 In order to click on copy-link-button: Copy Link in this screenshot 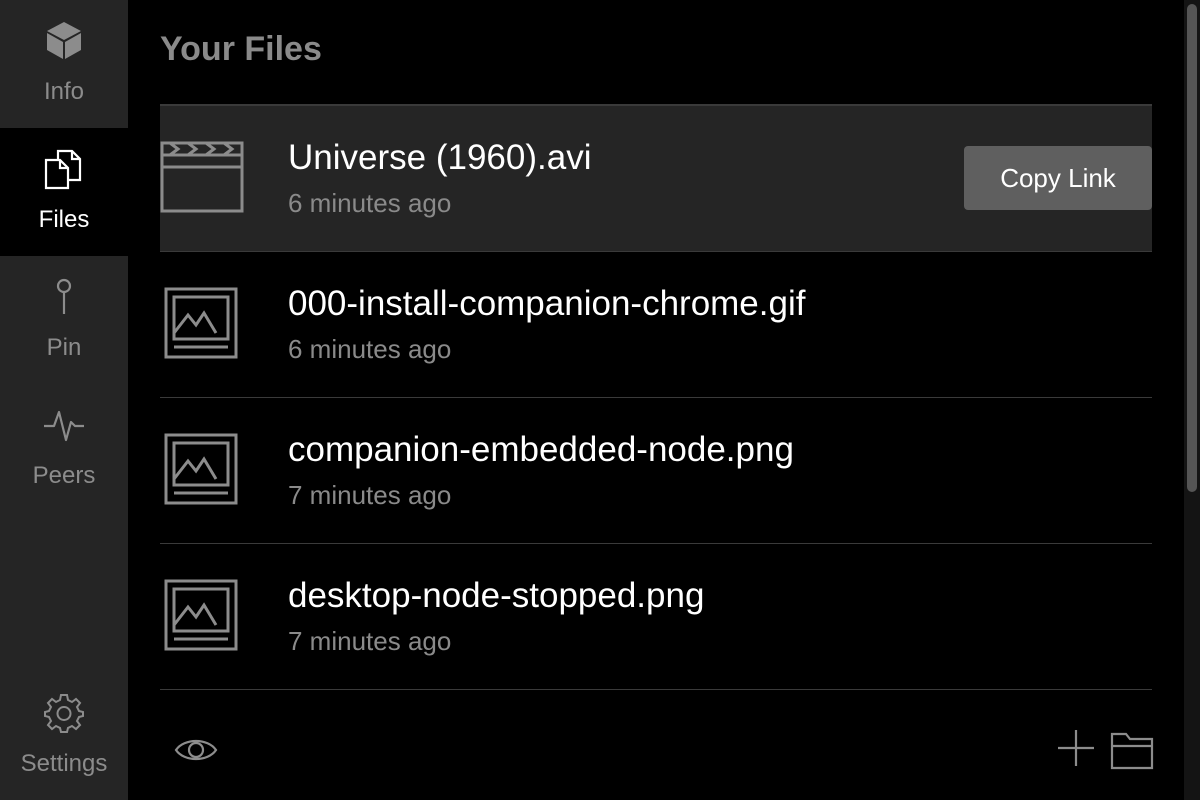, I will do `click(1058, 178)`.